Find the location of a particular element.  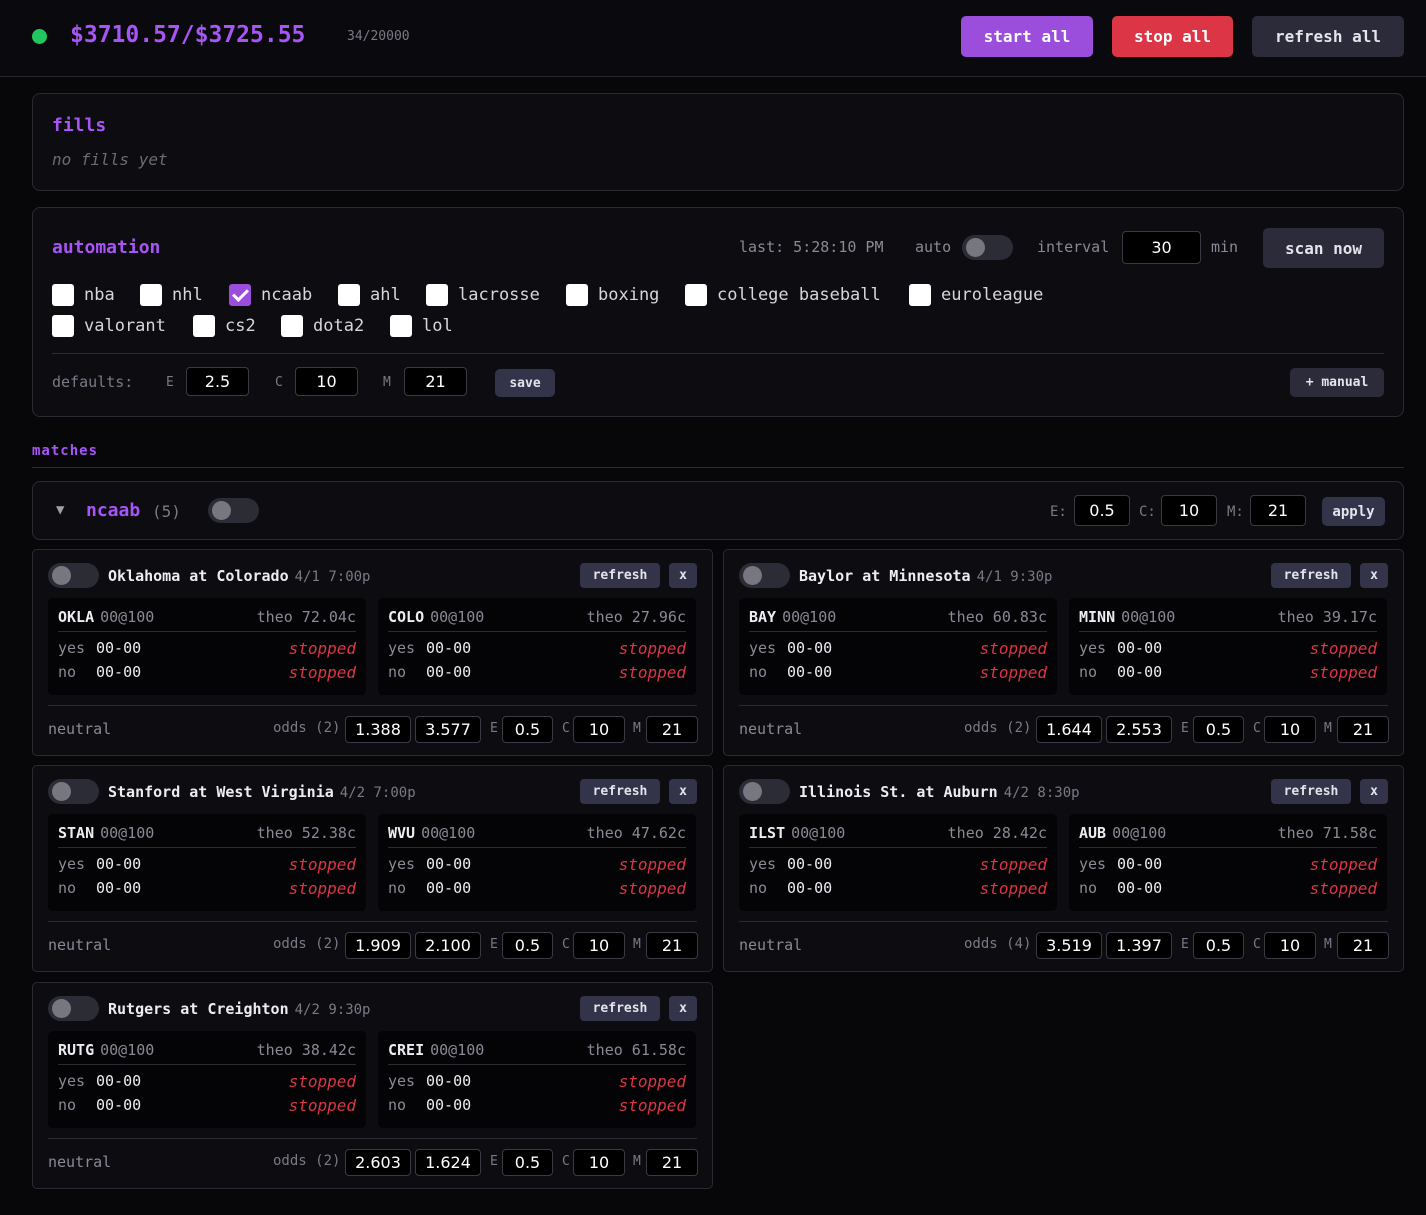

start-all-button: start all is located at coordinates (1027, 36).